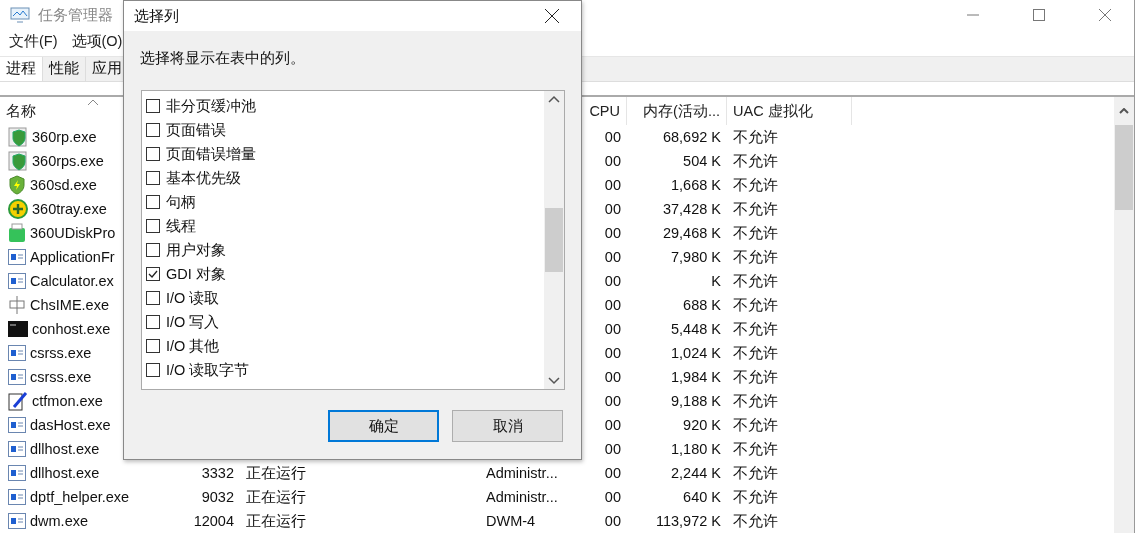 This screenshot has width=1135, height=533. I want to click on usb-drive-icon, so click(17, 233).